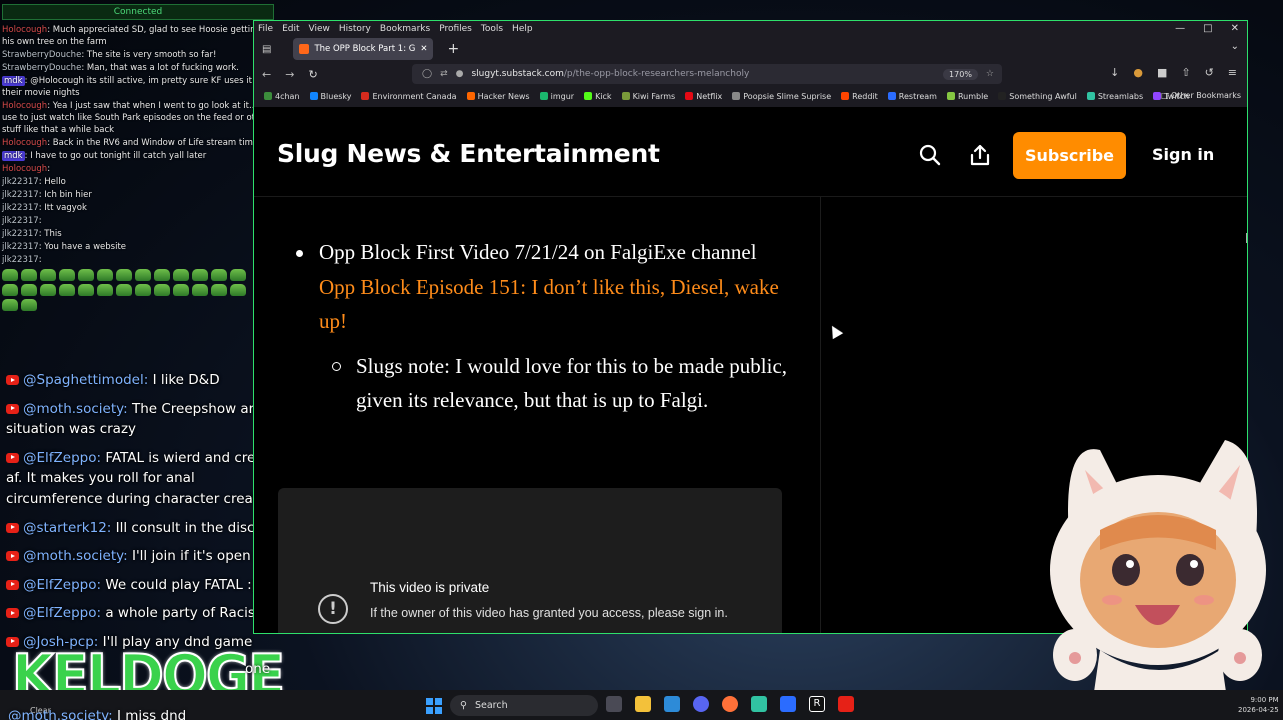 Image resolution: width=1283 pixels, height=720 pixels. Describe the element at coordinates (491, 705) in the screenshot. I see `taskbar-search-label: Search` at that location.